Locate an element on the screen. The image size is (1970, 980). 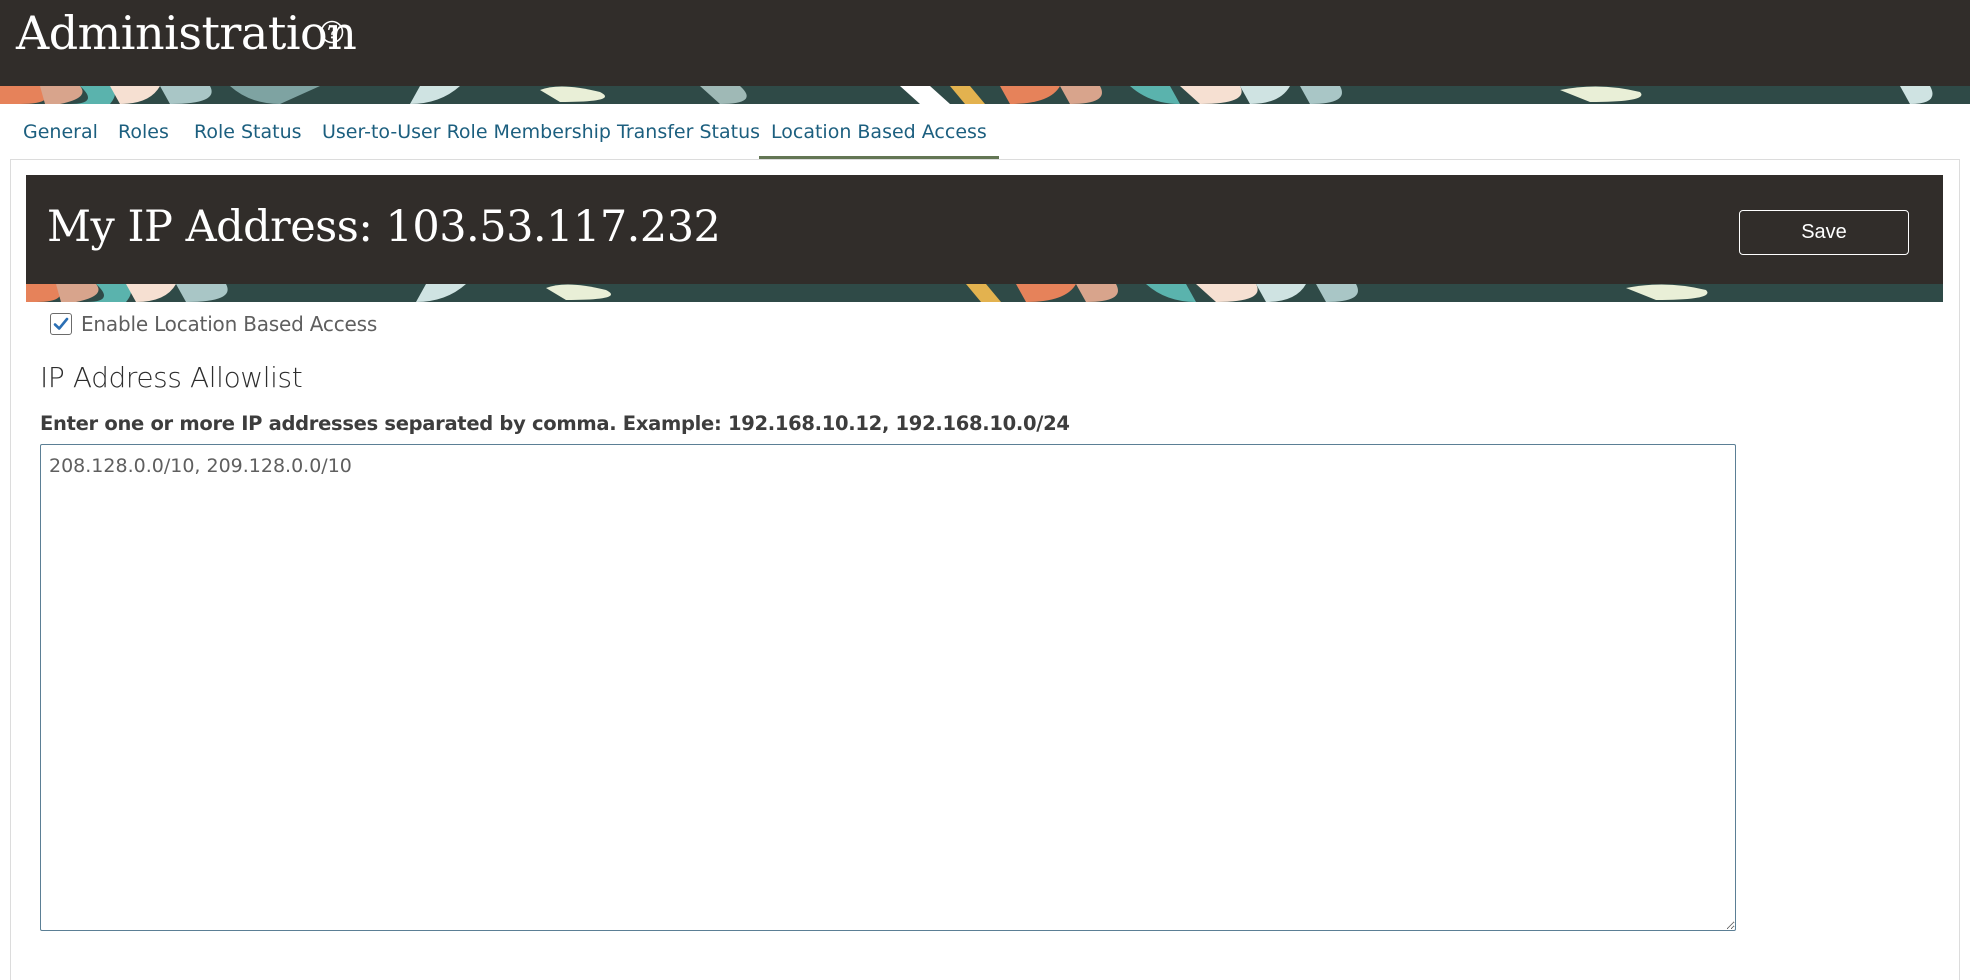
checkmark-icon is located at coordinates (61, 323).